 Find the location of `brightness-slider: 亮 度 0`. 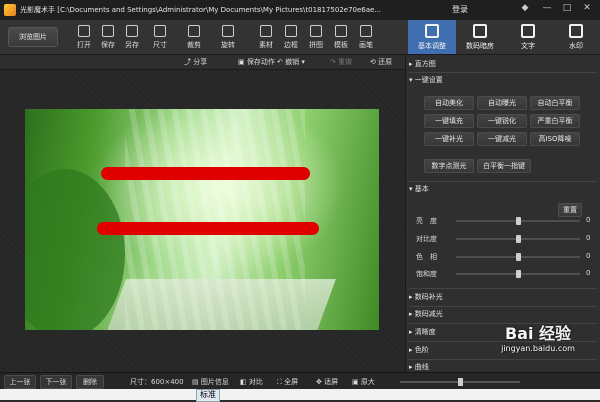

brightness-slider: 亮 度 0 is located at coordinates (506, 221).